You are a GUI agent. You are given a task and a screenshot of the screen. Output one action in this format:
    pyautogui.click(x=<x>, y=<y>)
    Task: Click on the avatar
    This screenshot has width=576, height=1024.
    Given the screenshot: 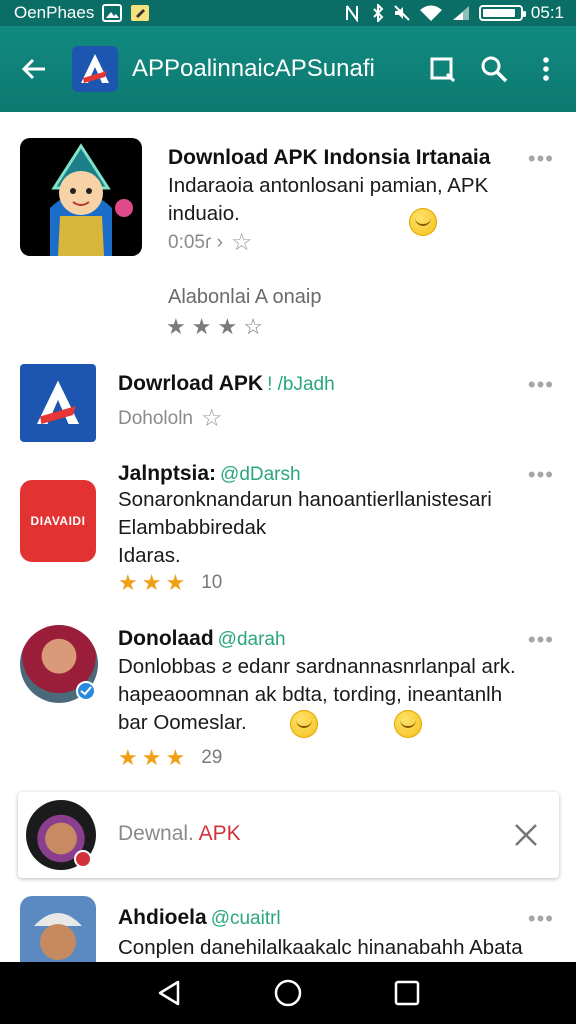 What is the action you would take?
    pyautogui.click(x=58, y=929)
    